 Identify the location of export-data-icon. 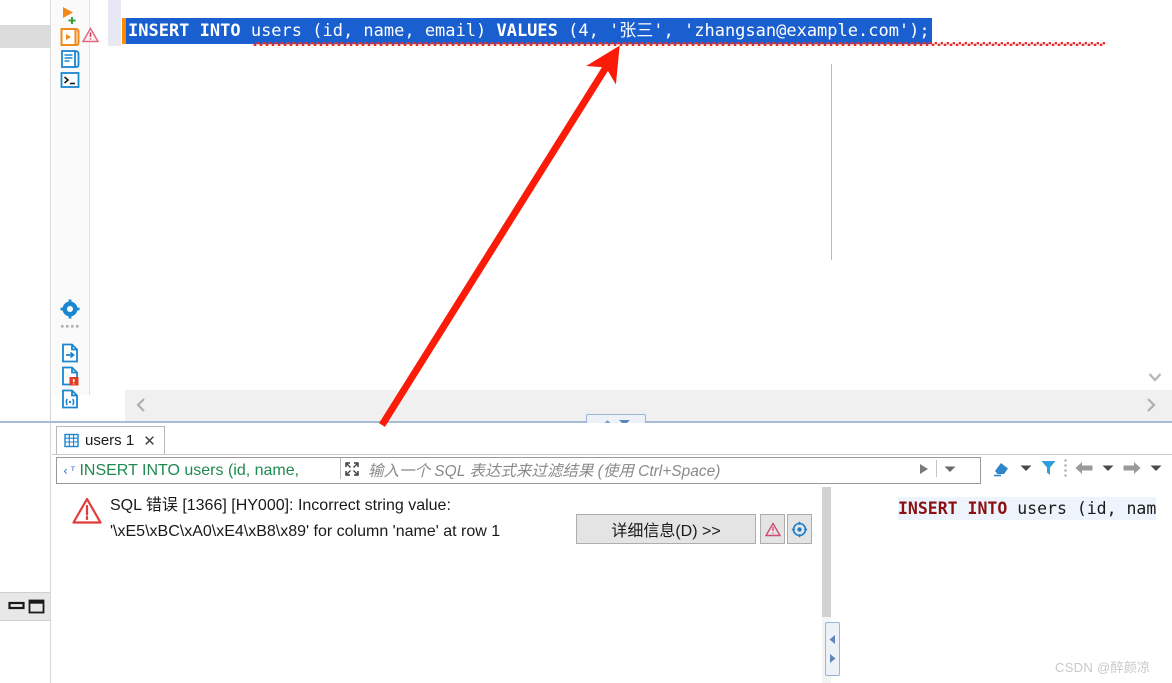
(70, 353).